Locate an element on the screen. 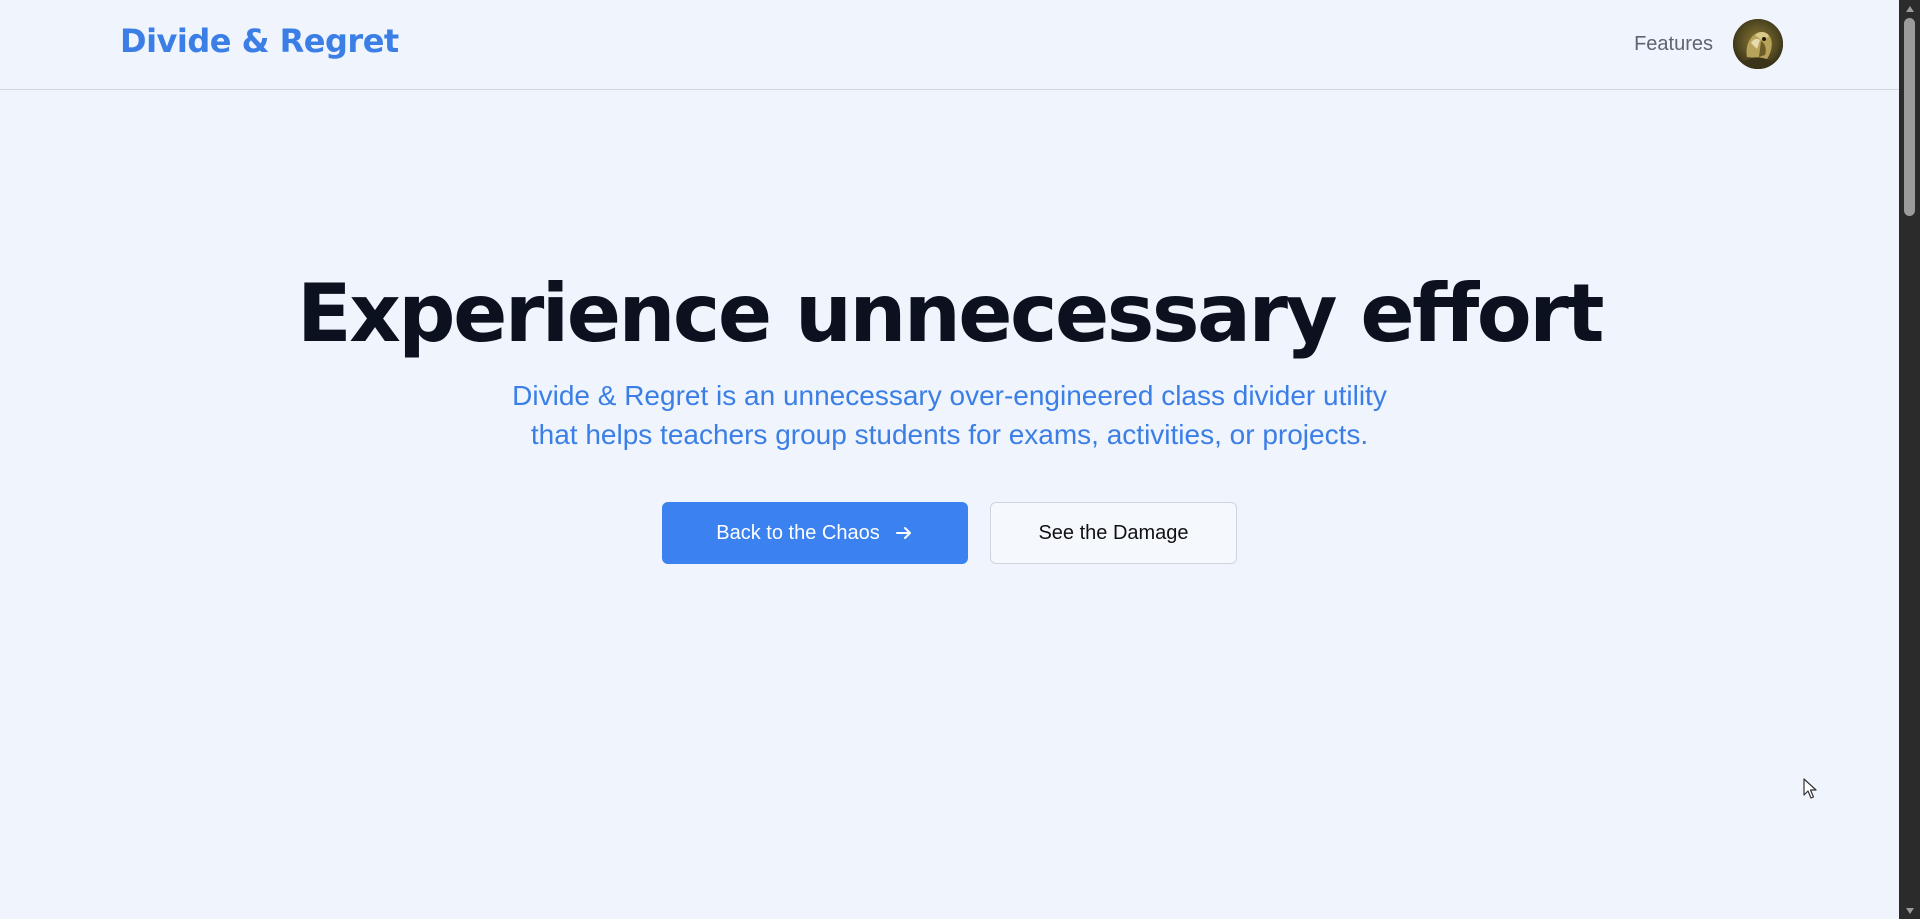 The height and width of the screenshot is (919, 1920). see-the-damage-button: See the Damage is located at coordinates (1113, 533).